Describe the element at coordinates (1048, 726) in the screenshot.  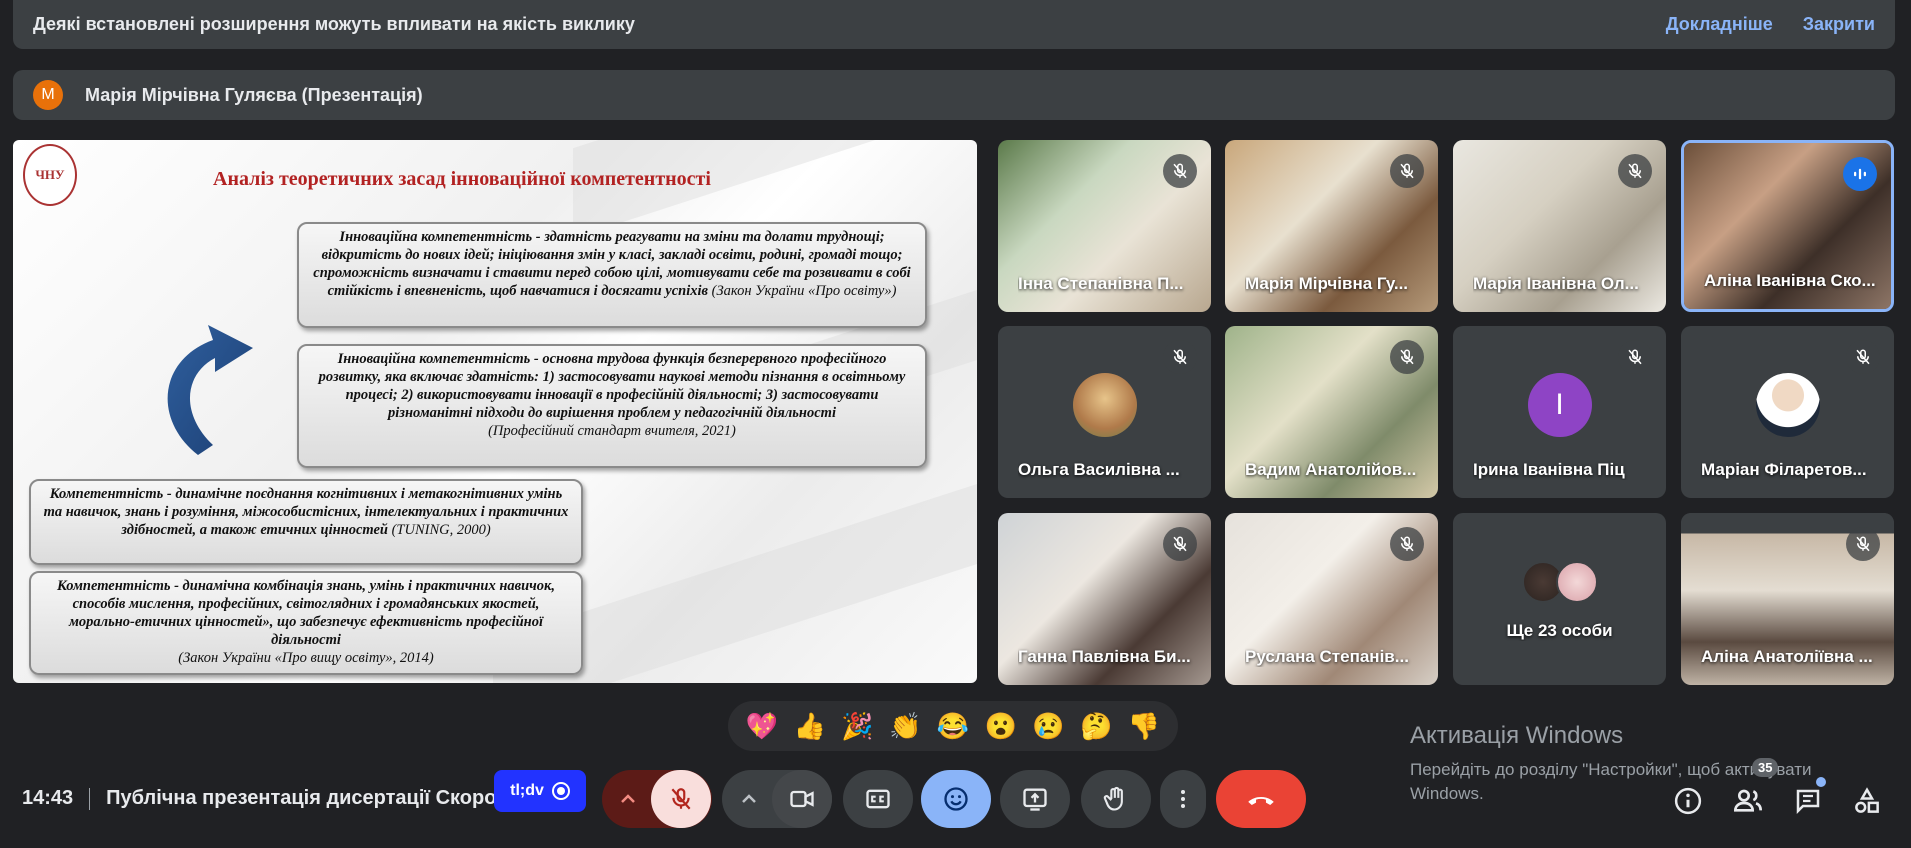
I see `reaction-emoji: 😢` at that location.